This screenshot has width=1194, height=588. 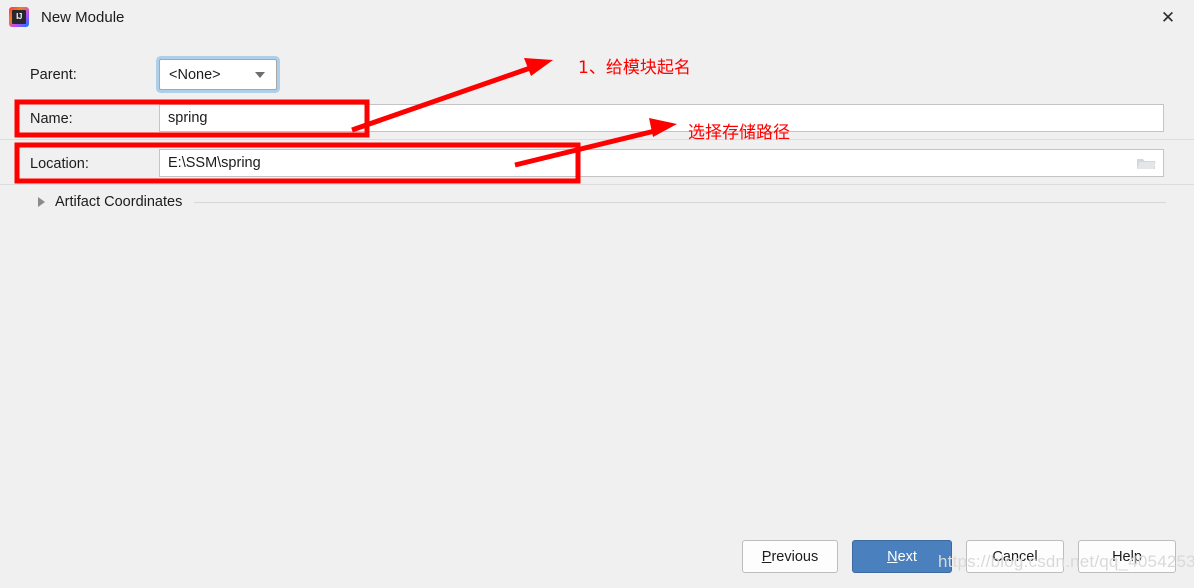 I want to click on name-label: Name:, so click(x=51, y=119).